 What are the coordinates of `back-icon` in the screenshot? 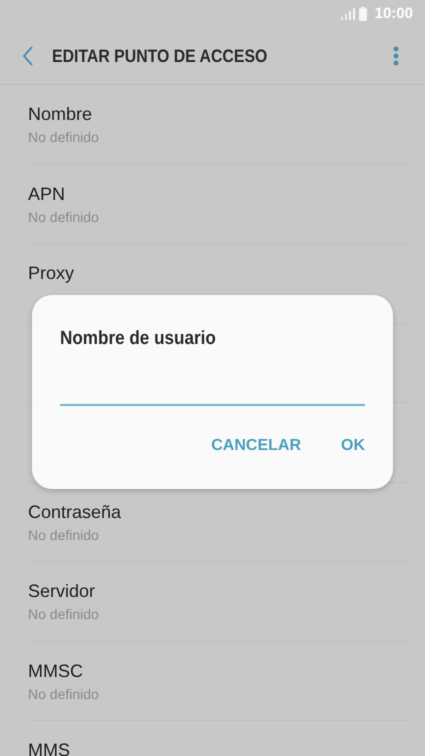 It's located at (28, 56).